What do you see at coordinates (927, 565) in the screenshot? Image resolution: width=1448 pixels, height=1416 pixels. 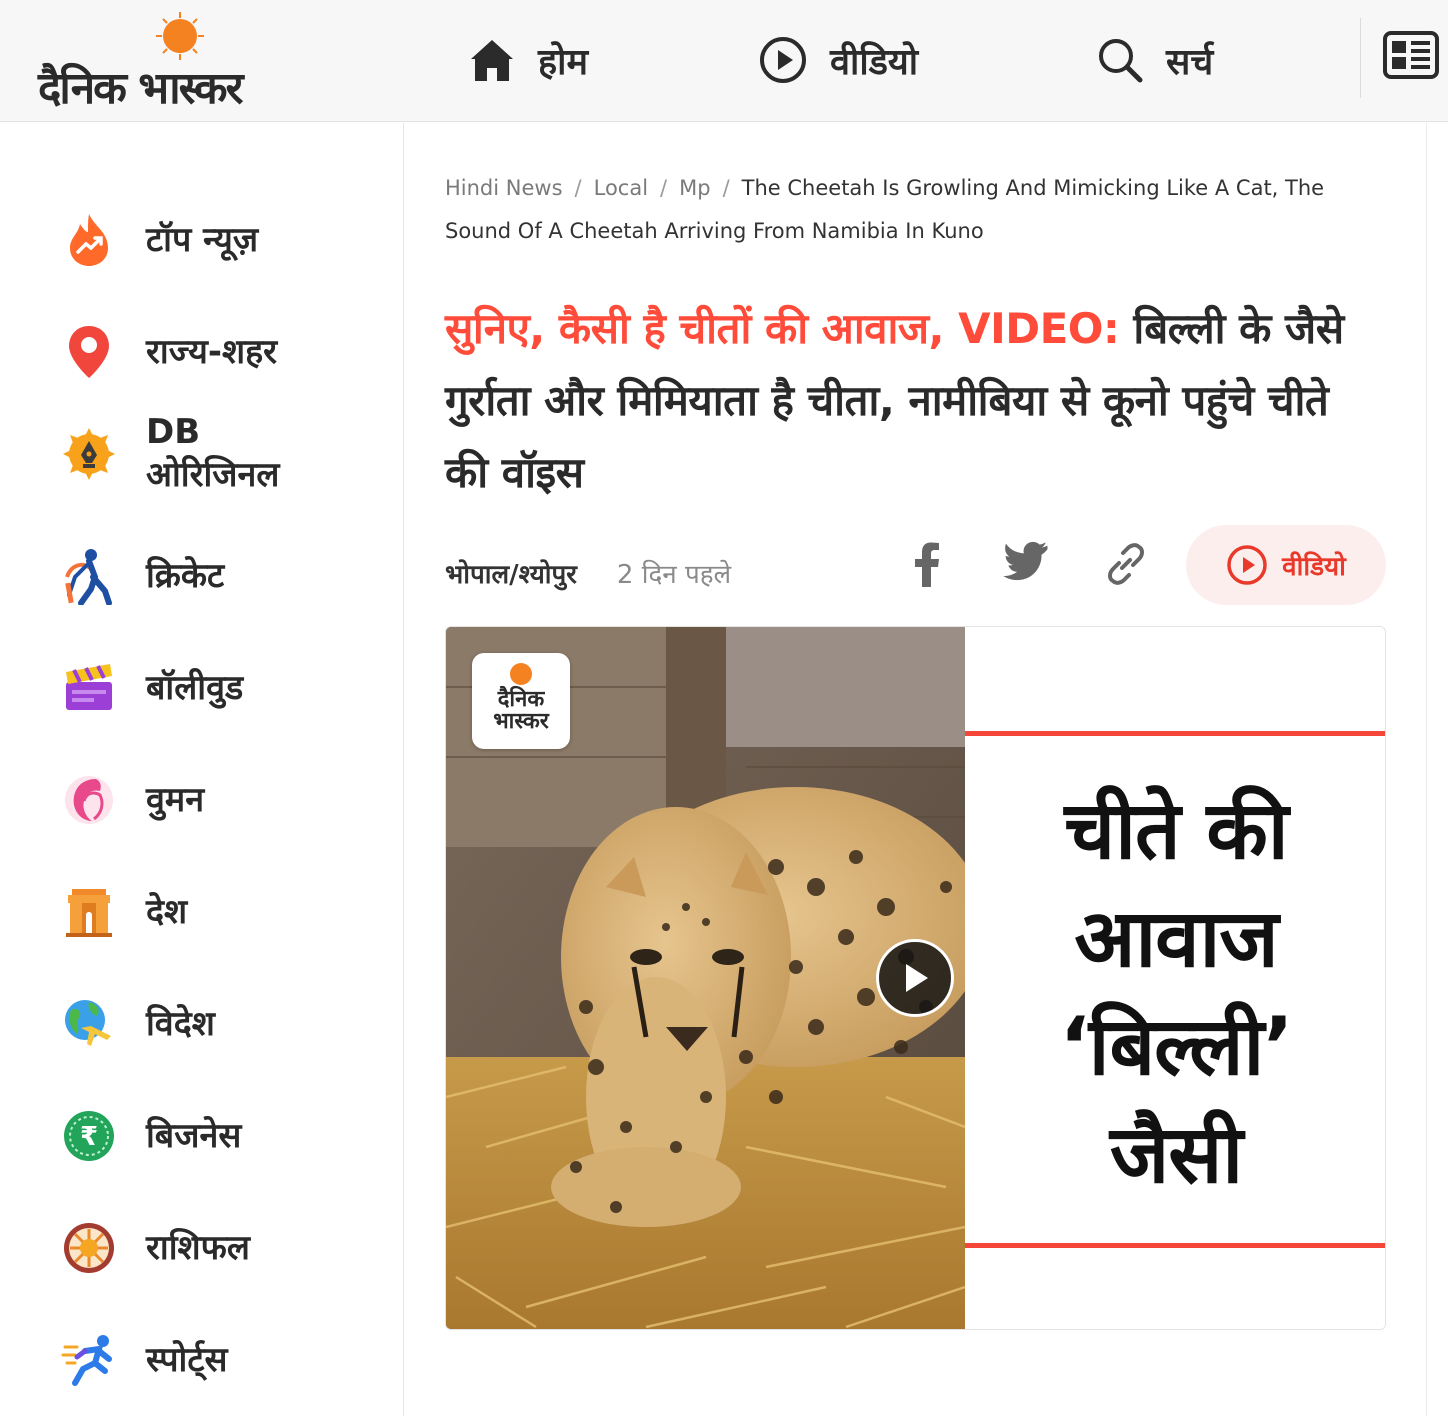 I see `facebook-share-icon` at bounding box center [927, 565].